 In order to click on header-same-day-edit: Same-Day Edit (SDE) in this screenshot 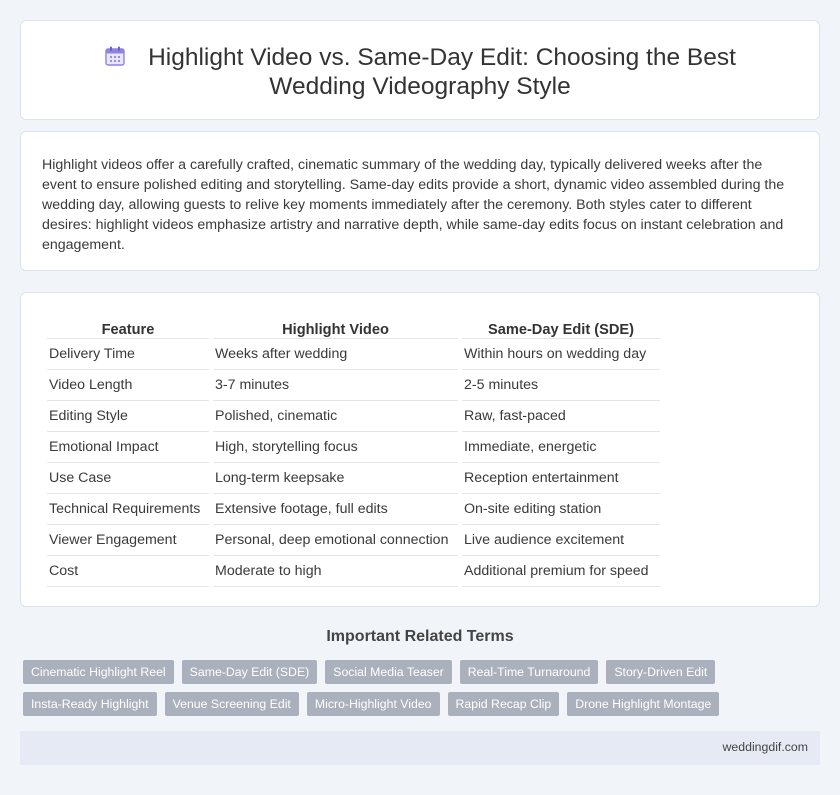, I will do `click(561, 327)`.